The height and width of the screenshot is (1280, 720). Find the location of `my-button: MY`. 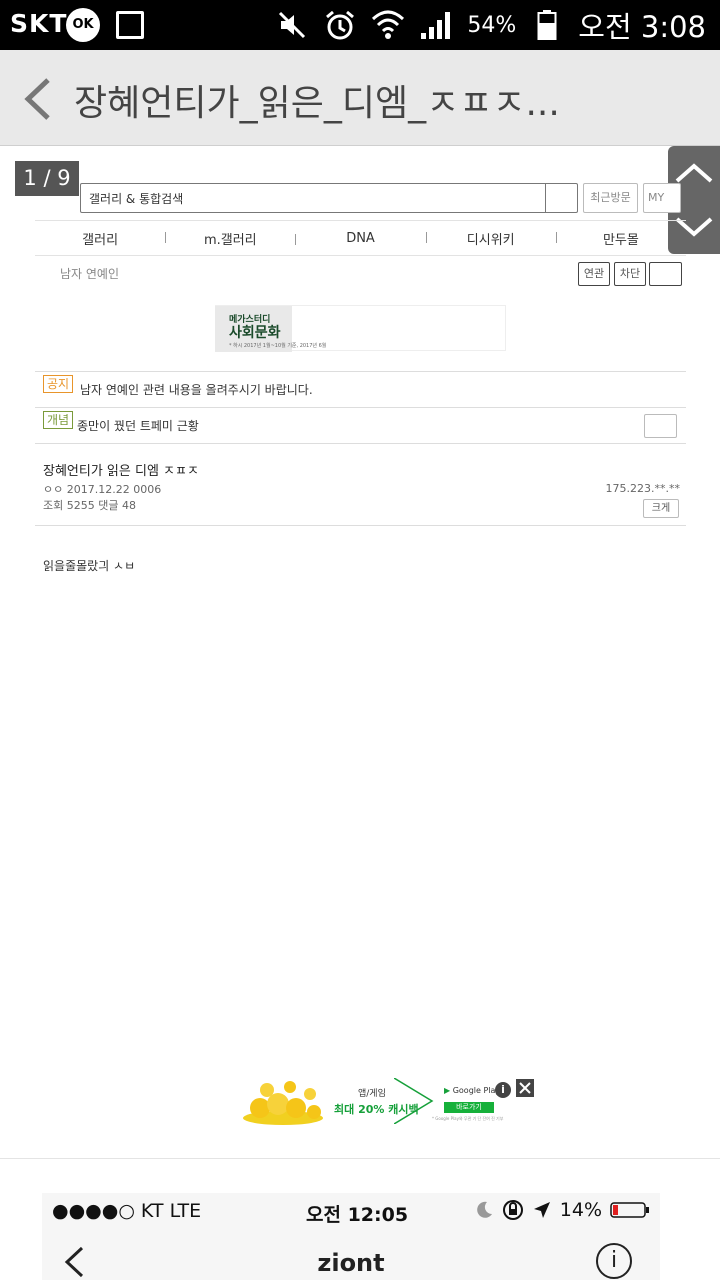

my-button: MY is located at coordinates (662, 198).